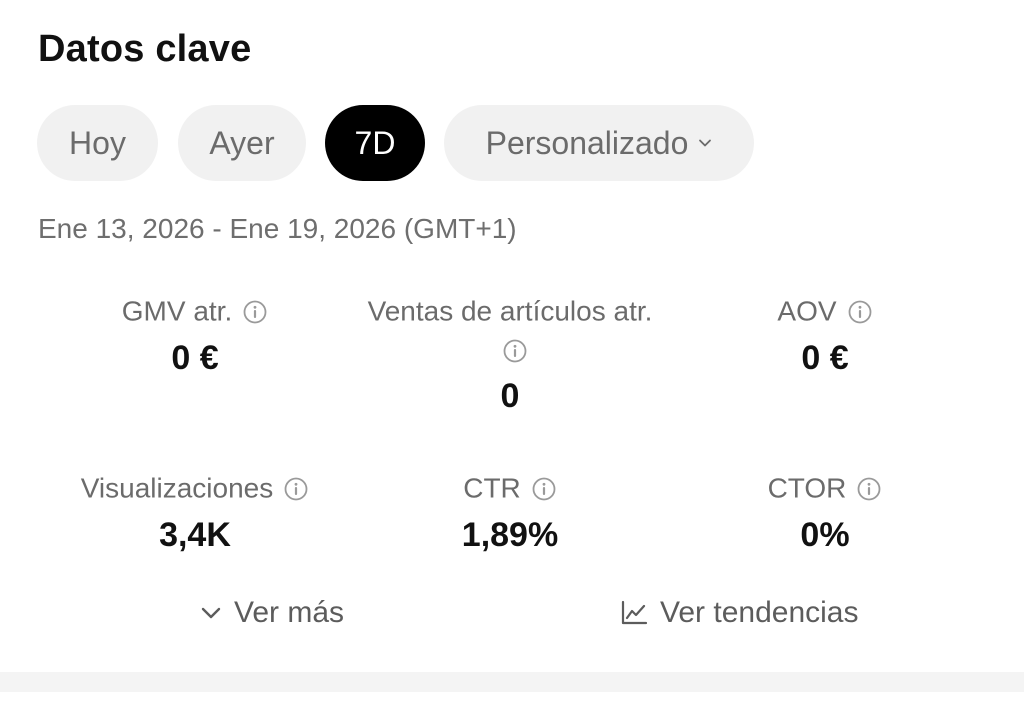 The width and height of the screenshot is (1024, 715). What do you see at coordinates (195, 534) in the screenshot?
I see `metric-value: 3,4K` at bounding box center [195, 534].